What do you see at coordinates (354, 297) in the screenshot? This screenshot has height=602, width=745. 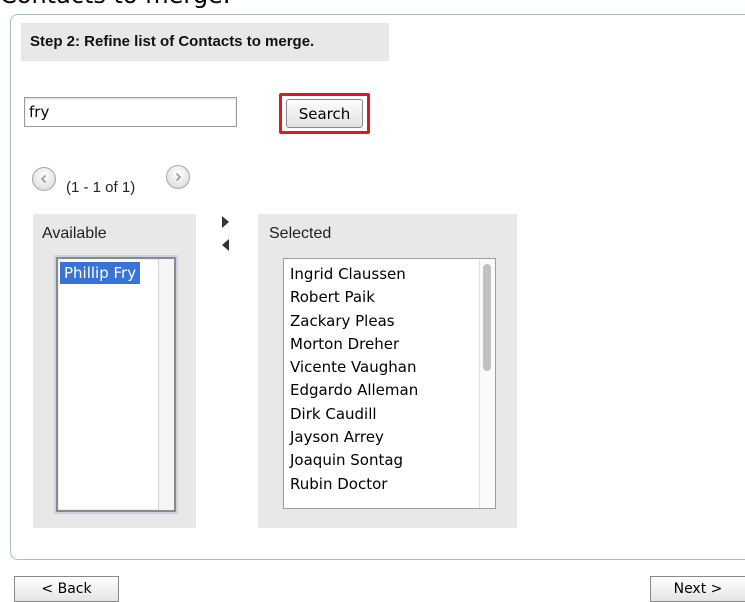 I see `list-item: Robert Paik` at bounding box center [354, 297].